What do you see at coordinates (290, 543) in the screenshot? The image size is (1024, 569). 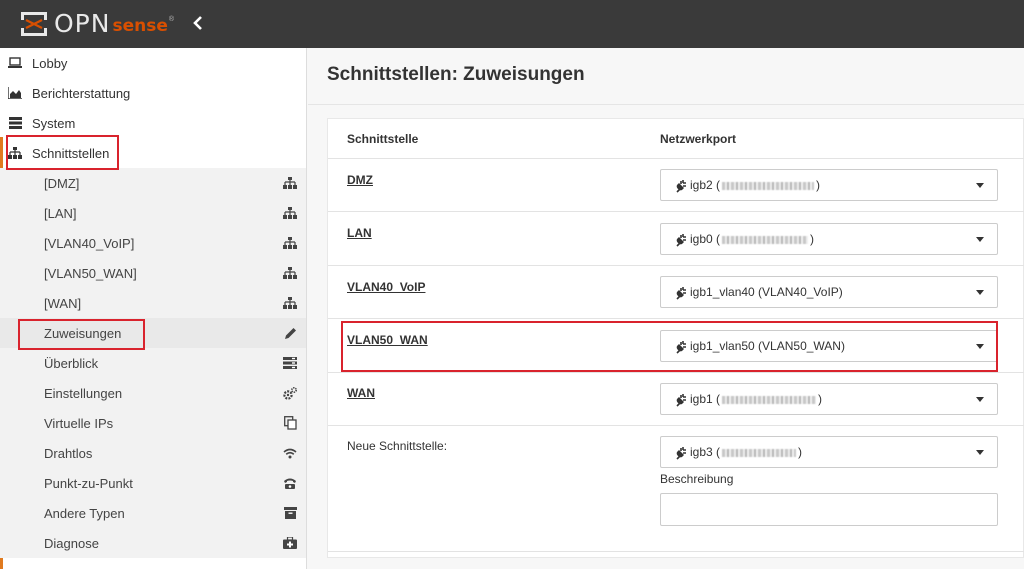 I see `medkit-icon` at bounding box center [290, 543].